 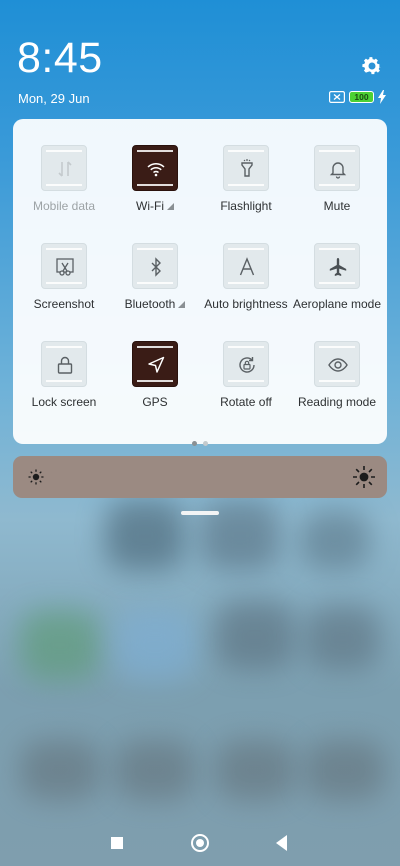 I want to click on tile-bluetooth: Bluetooth, so click(x=155, y=286).